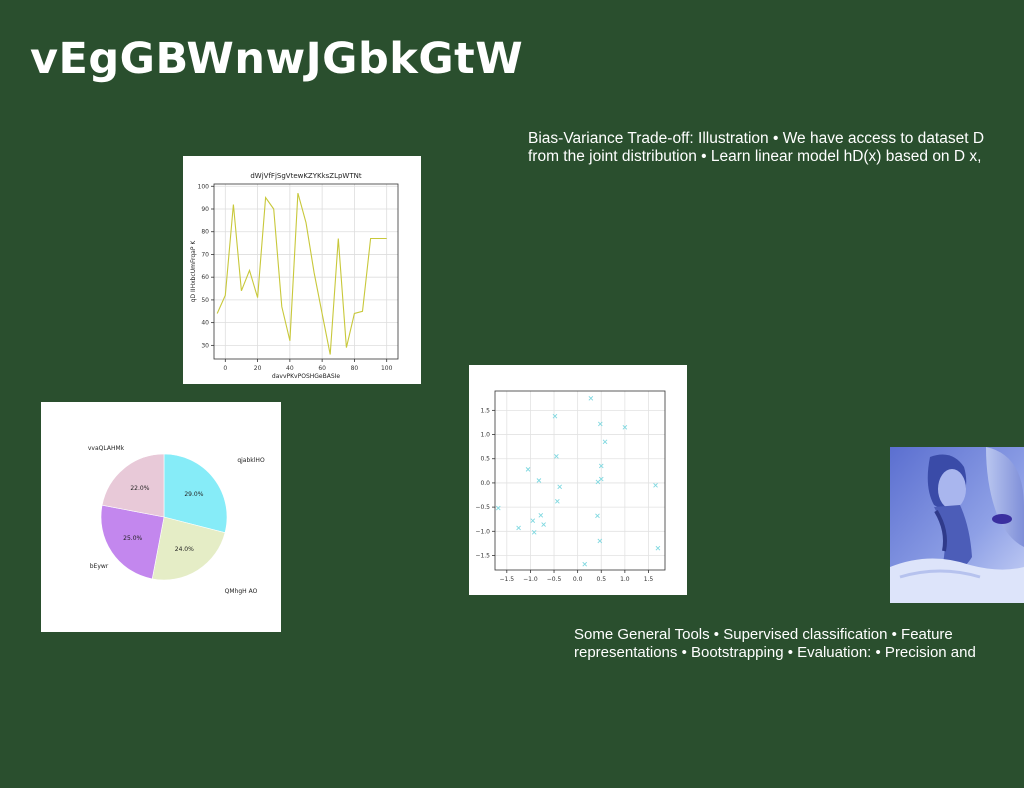 This screenshot has height=788, width=1024. I want to click on y-tick-label: 70, so click(205, 254).